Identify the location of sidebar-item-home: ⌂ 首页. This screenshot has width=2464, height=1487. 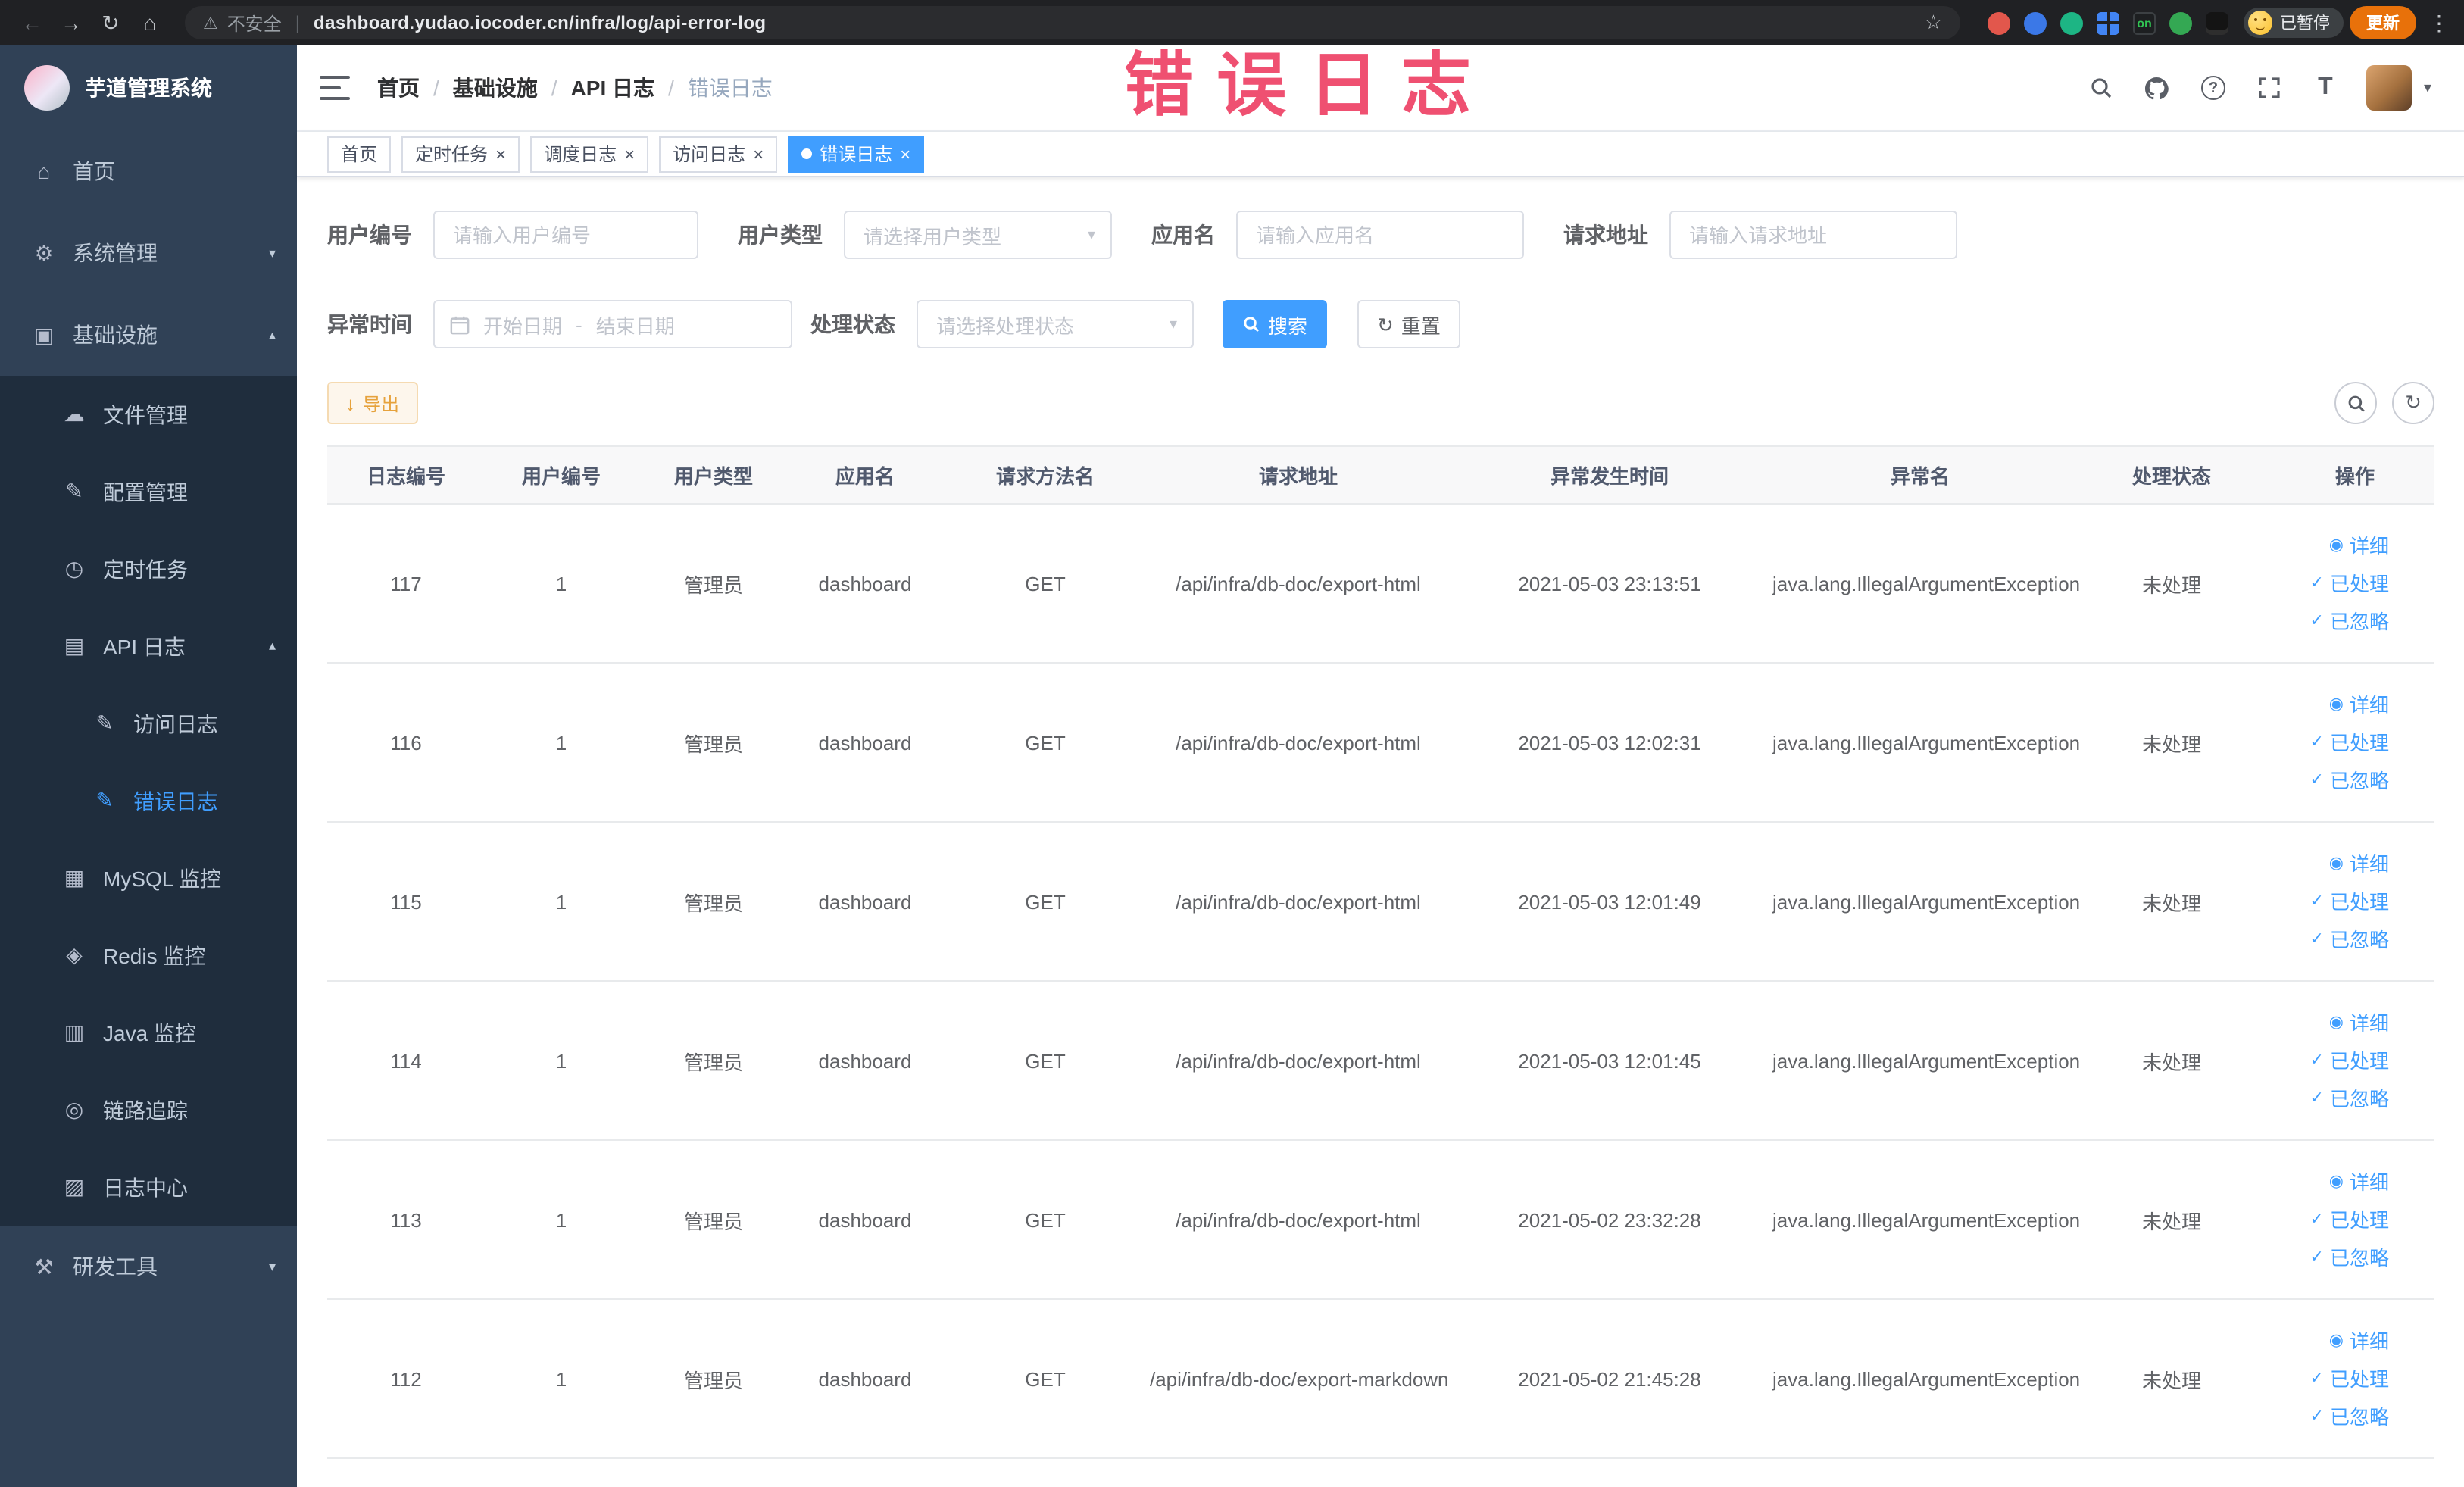
(148, 171).